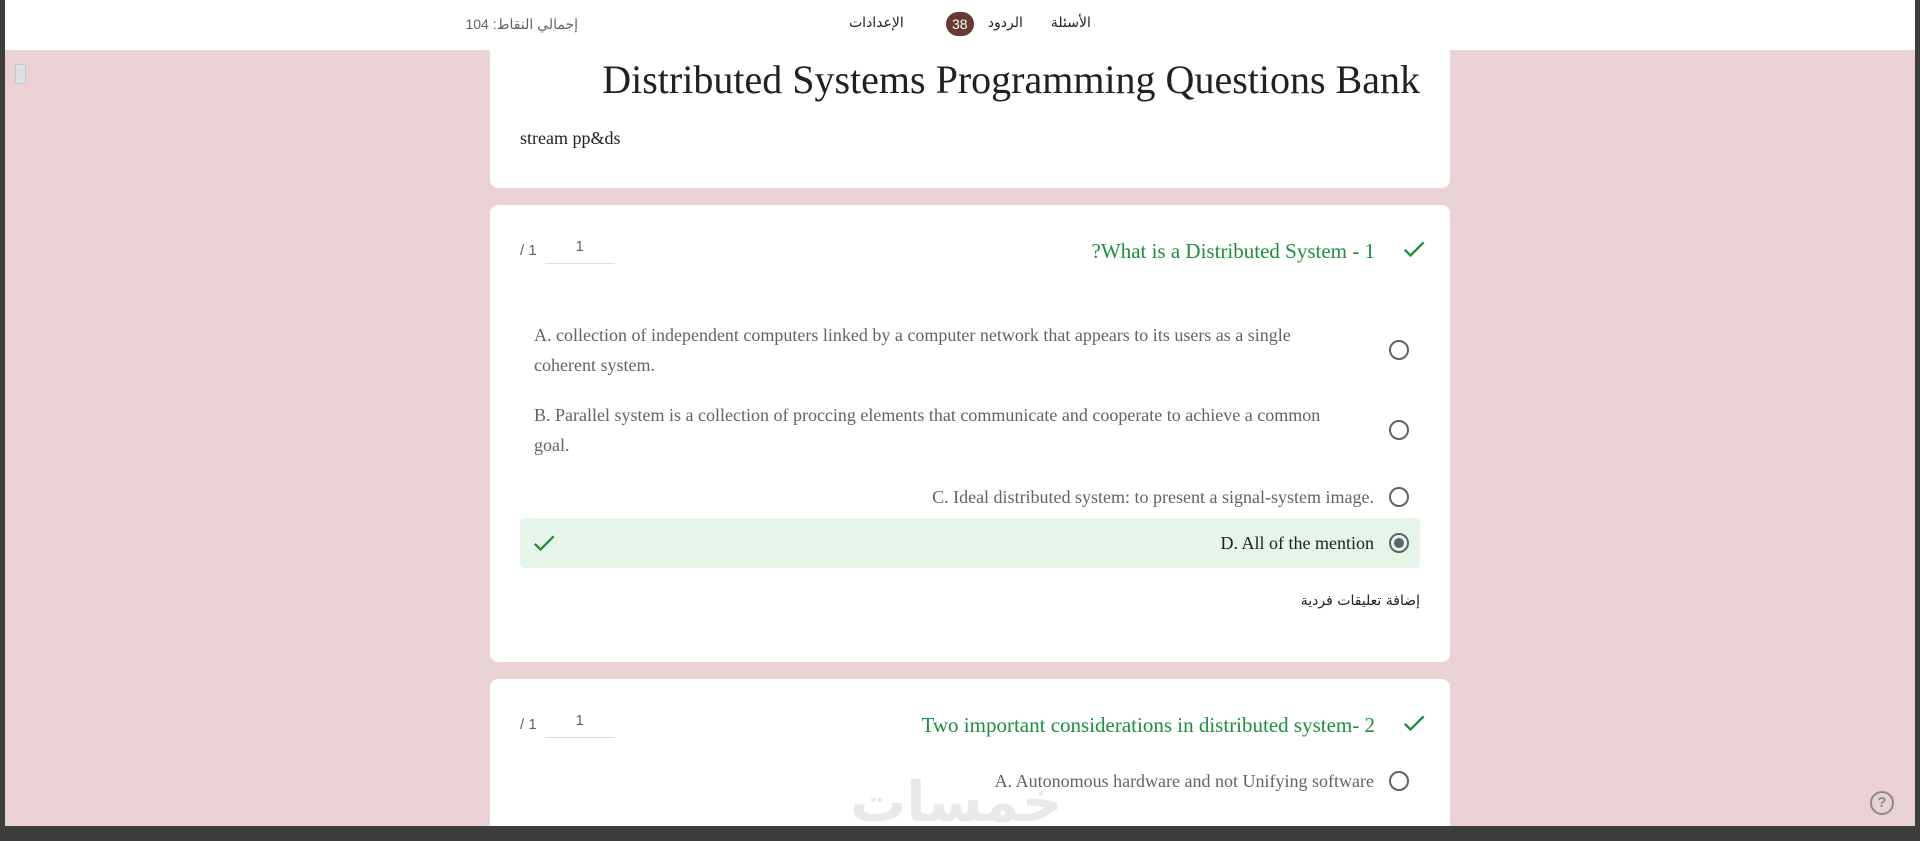  I want to click on radio-button-selected, so click(1399, 543).